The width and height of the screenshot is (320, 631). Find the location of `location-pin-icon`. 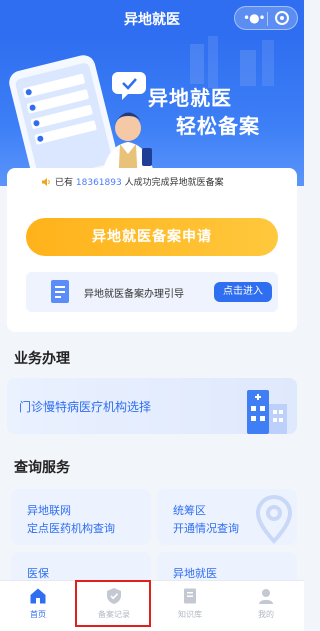

location-pin-icon is located at coordinates (274, 519).